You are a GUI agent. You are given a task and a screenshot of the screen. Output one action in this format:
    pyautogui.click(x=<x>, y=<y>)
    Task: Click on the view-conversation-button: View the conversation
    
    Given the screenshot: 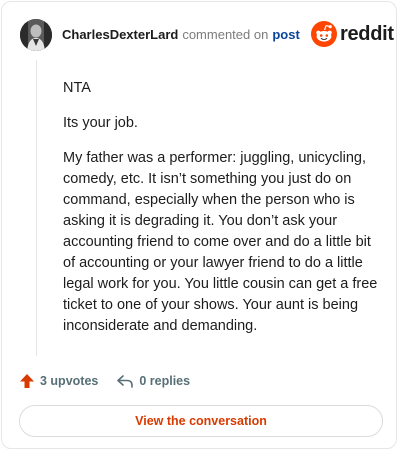 What is the action you would take?
    pyautogui.click(x=201, y=421)
    